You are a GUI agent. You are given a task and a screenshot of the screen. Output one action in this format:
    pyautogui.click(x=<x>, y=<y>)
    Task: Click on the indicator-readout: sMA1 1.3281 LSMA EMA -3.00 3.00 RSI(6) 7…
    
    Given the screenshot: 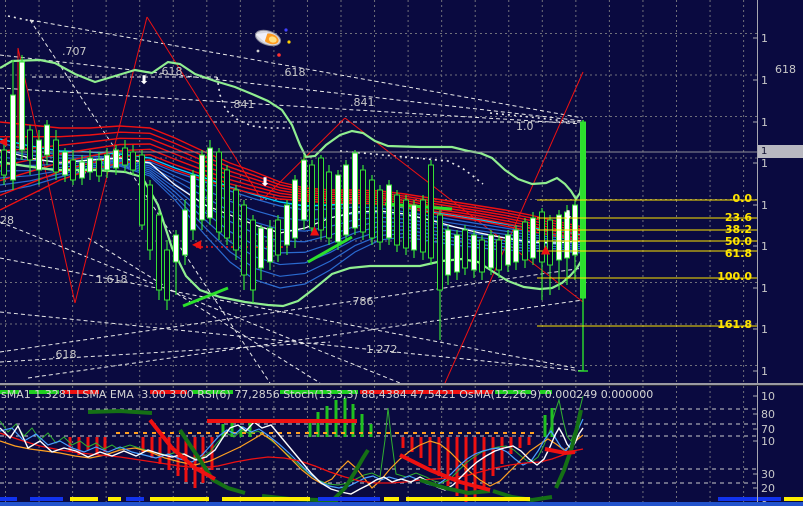 What is the action you would take?
    pyautogui.click(x=327, y=394)
    